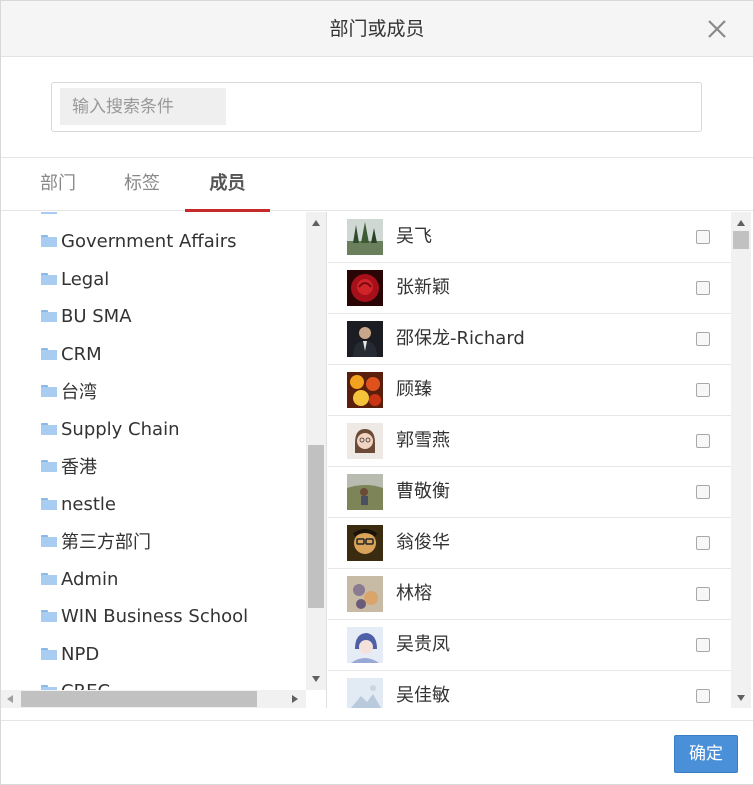 The height and width of the screenshot is (785, 754). I want to click on department-item, so click(51, 217).